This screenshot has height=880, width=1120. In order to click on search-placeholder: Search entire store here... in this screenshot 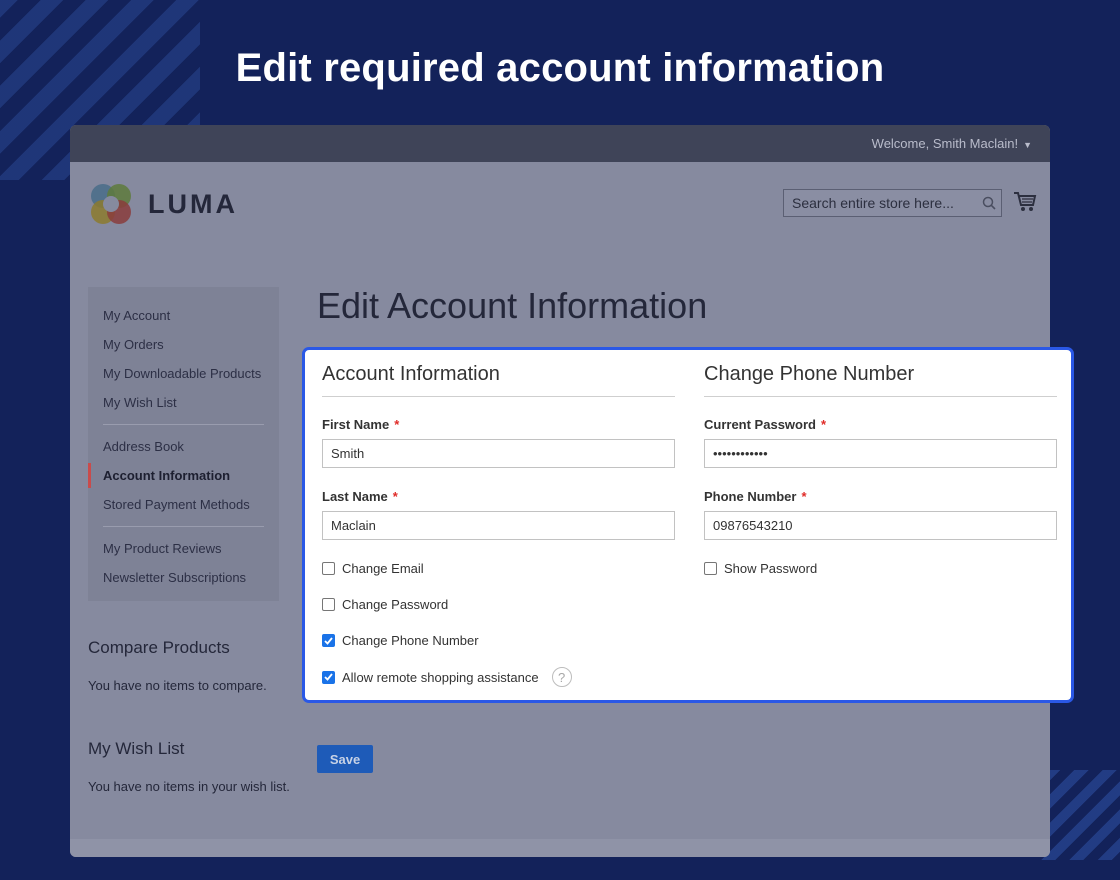, I will do `click(873, 203)`.